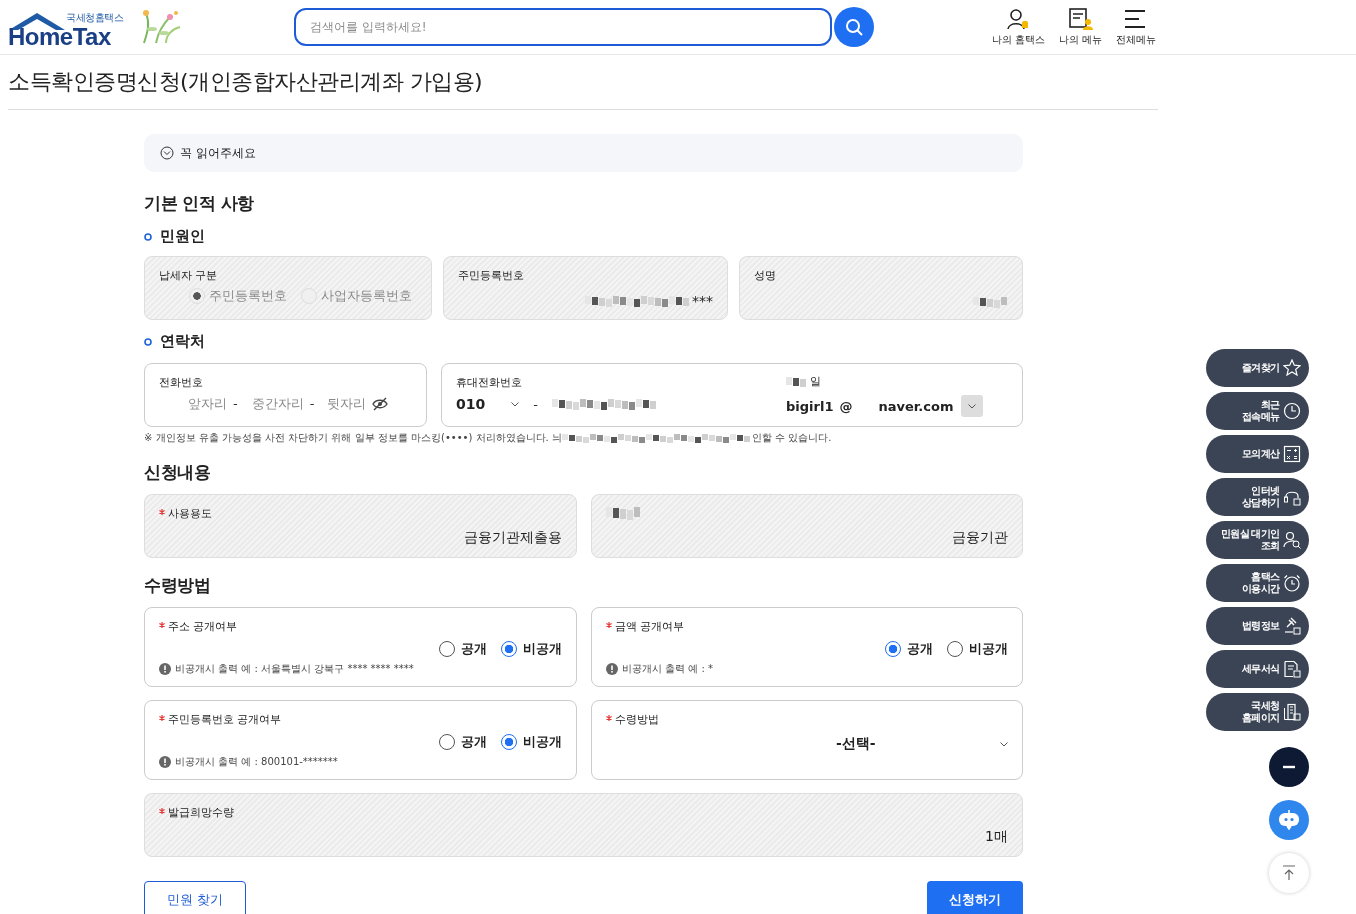 The height and width of the screenshot is (914, 1356). Describe the element at coordinates (1257, 497) in the screenshot. I see `quick-menu-button: 인터넷 상담하기` at that location.